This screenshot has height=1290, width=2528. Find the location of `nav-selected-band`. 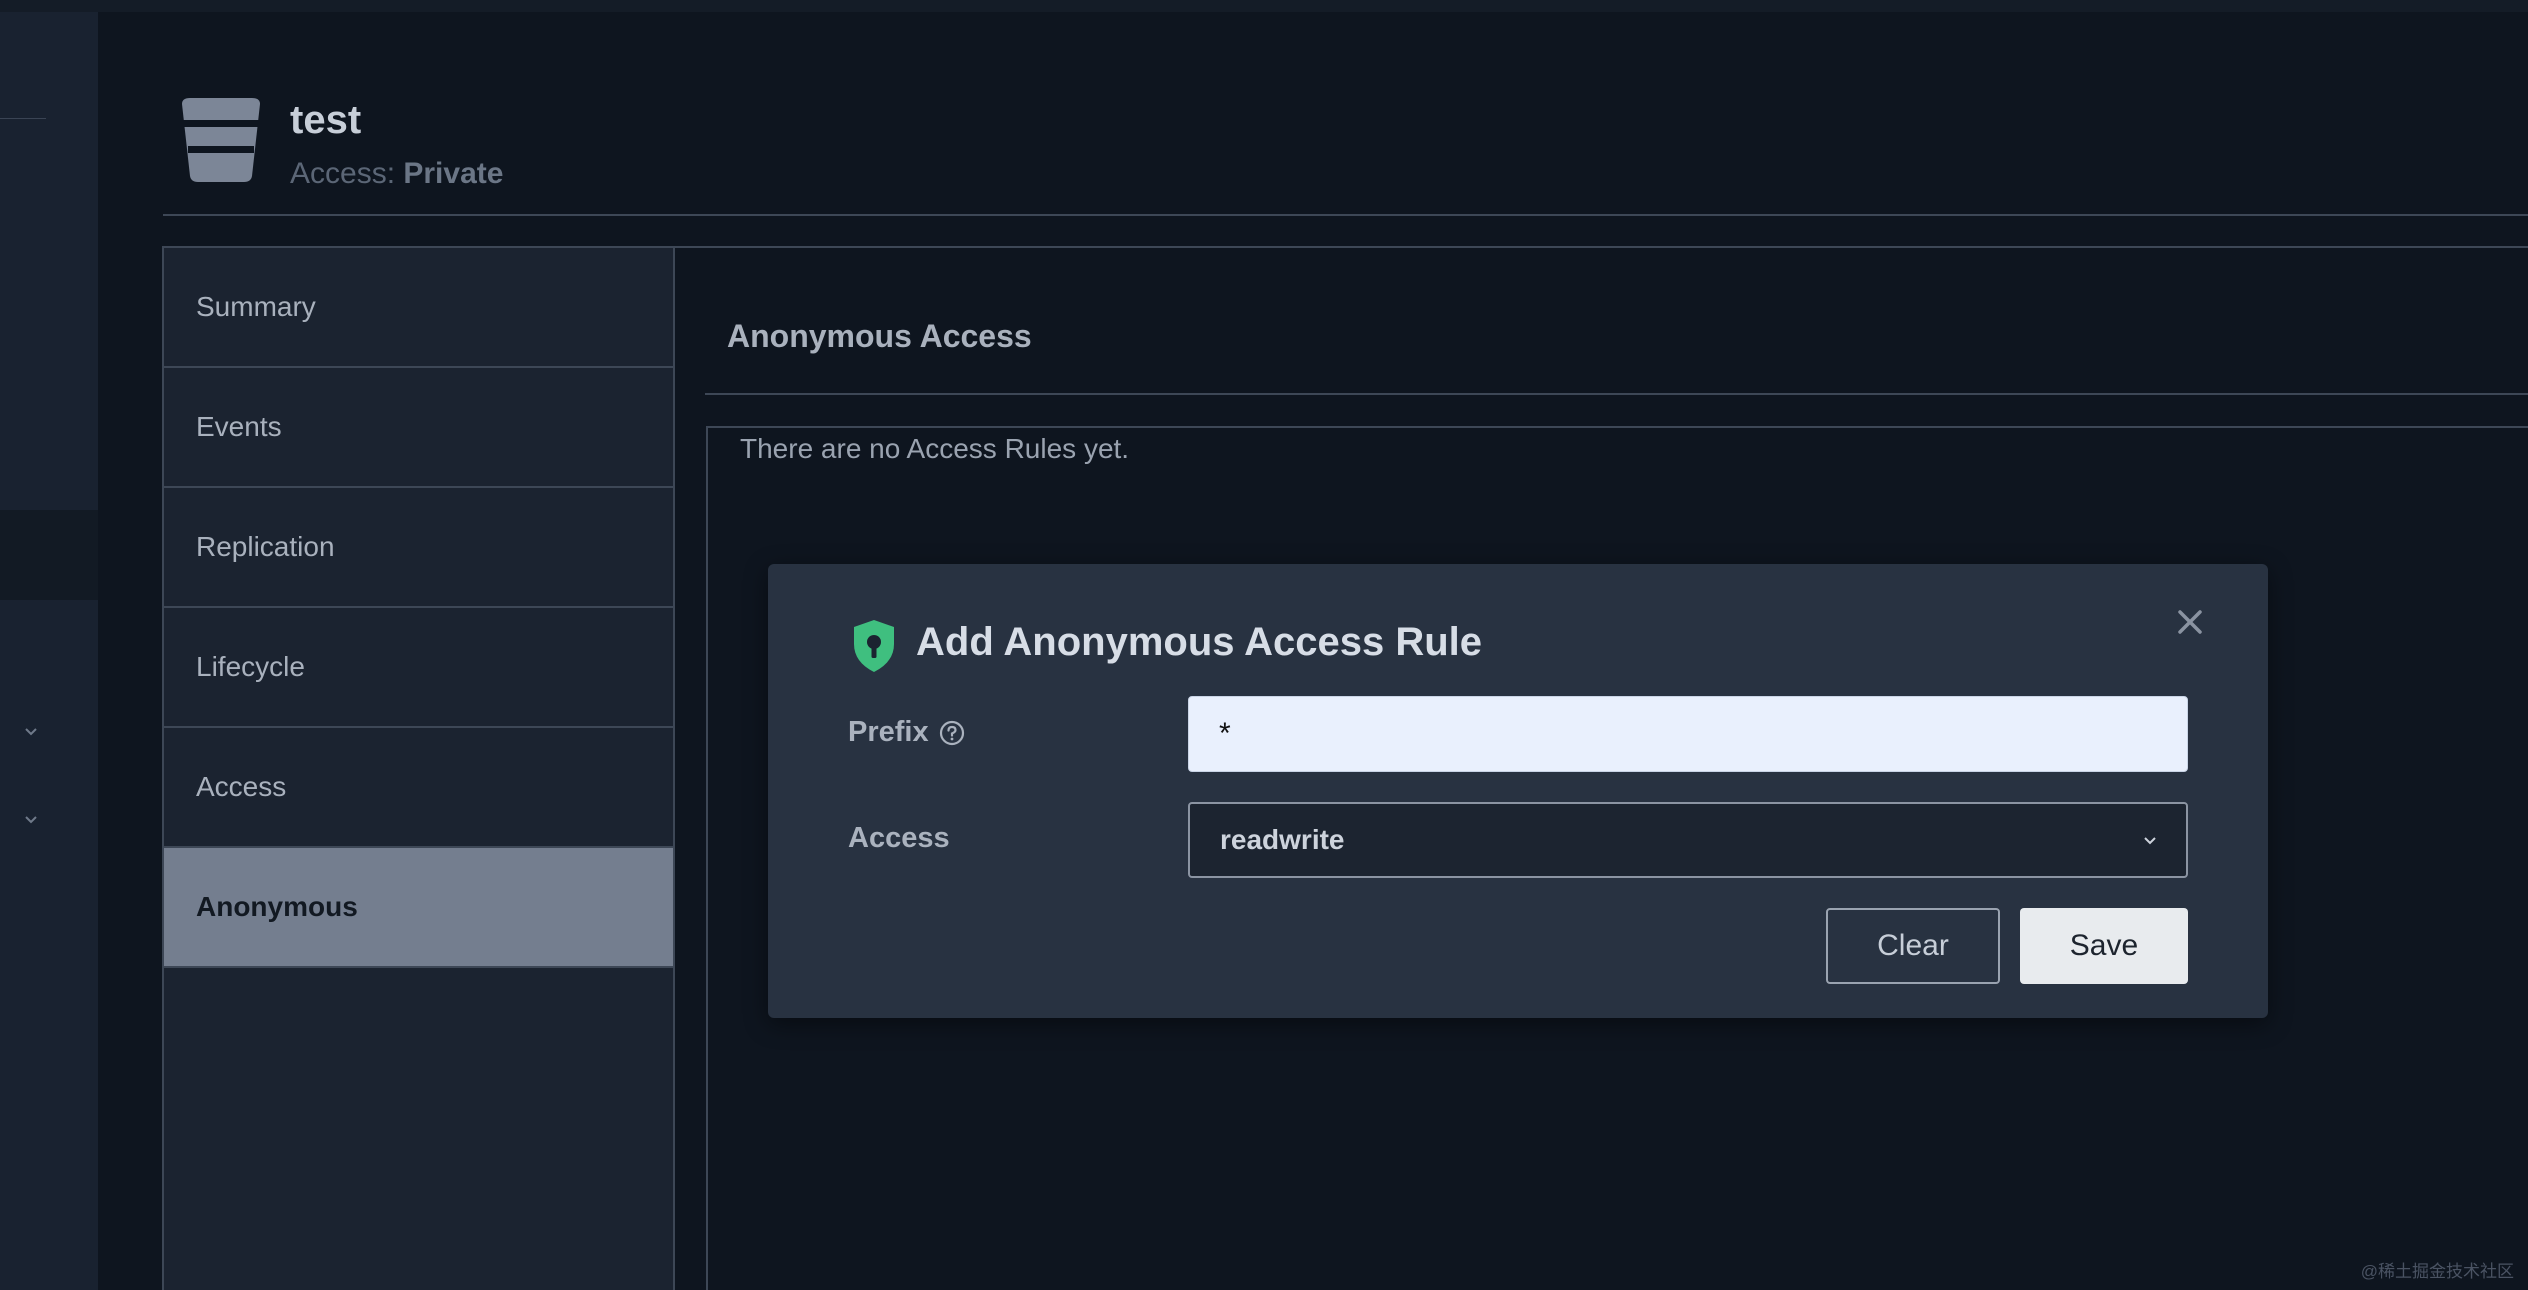

nav-selected-band is located at coordinates (49, 555).